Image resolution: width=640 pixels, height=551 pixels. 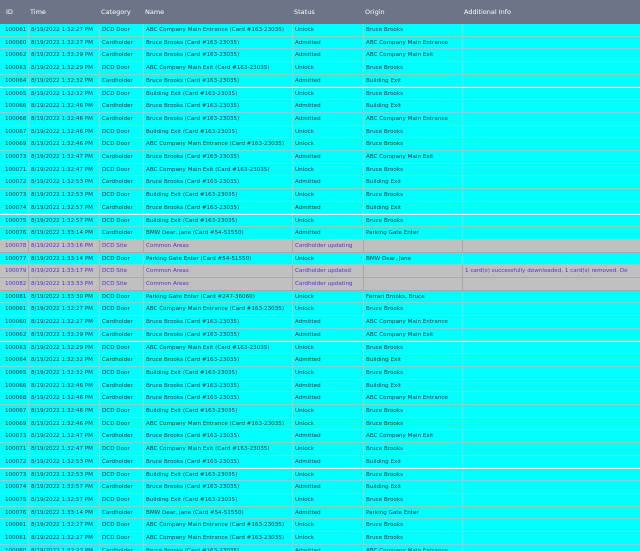 I want to click on cell-time: 8/19/2022 1:32:57 PM, so click(x=63, y=499).